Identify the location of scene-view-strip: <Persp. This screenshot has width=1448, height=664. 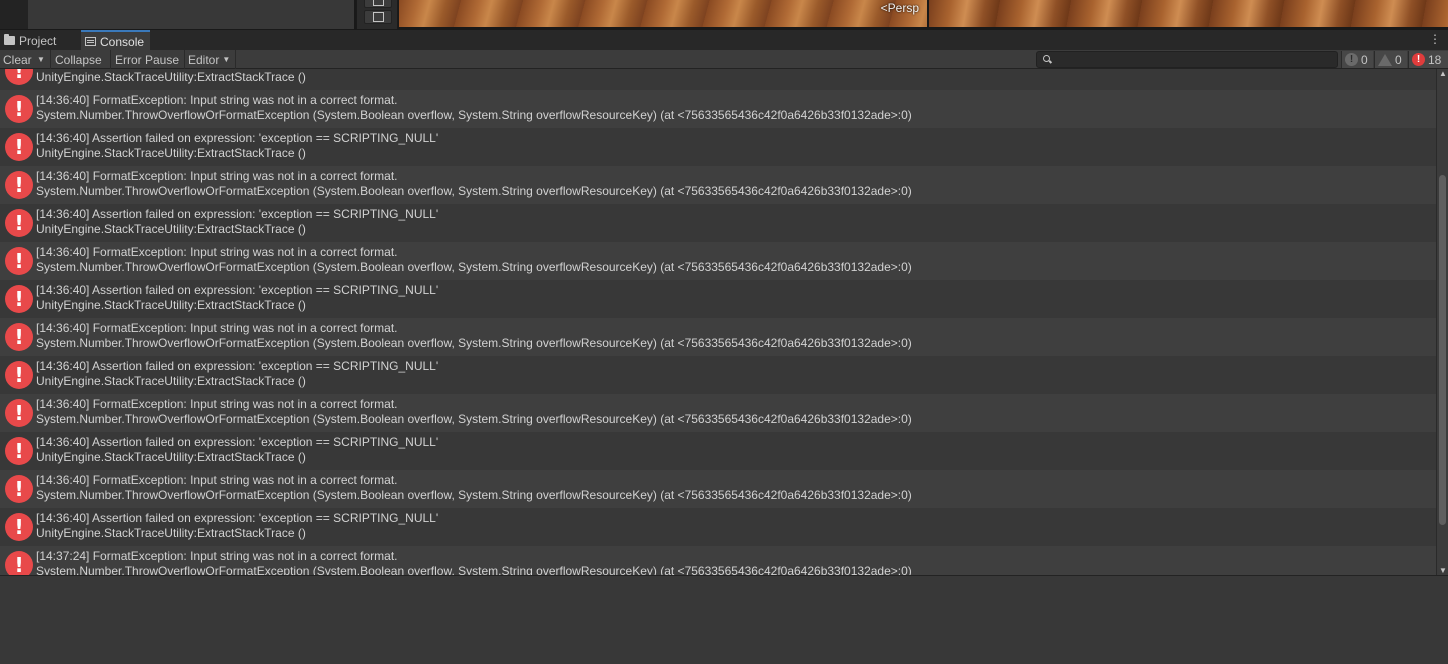
(724, 14).